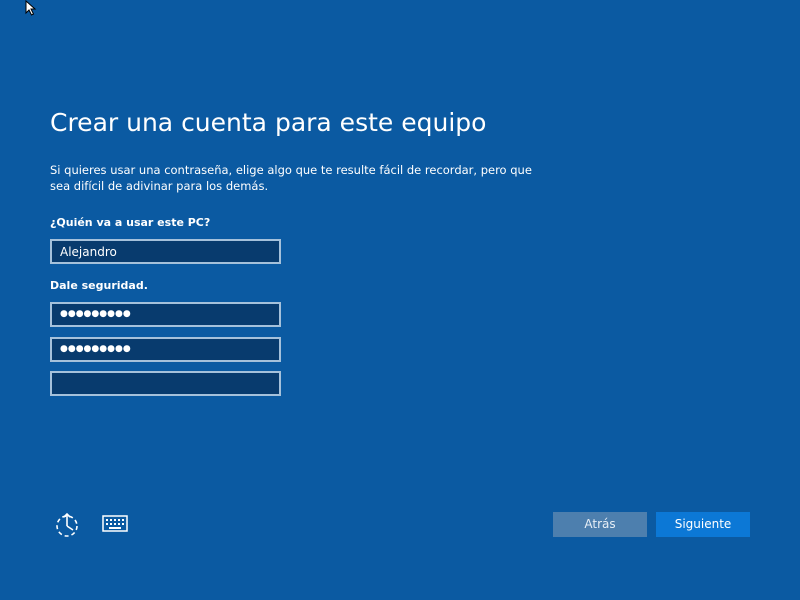  What do you see at coordinates (67, 525) in the screenshot?
I see `ease-of-access-icon` at bounding box center [67, 525].